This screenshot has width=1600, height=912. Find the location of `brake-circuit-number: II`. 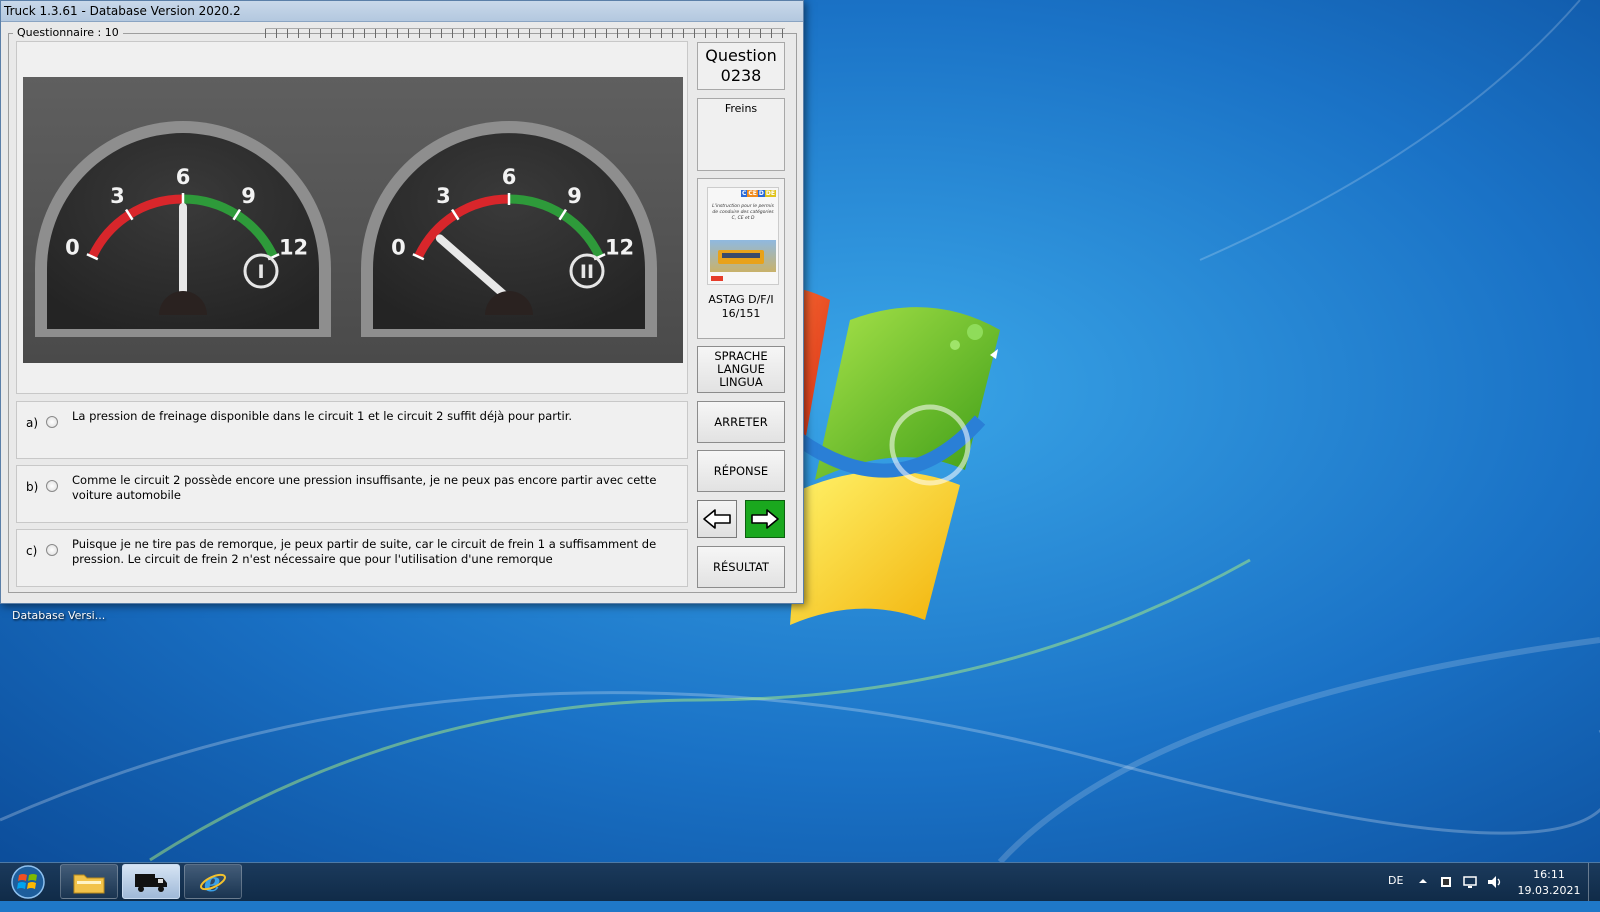

brake-circuit-number: II is located at coordinates (587, 272).